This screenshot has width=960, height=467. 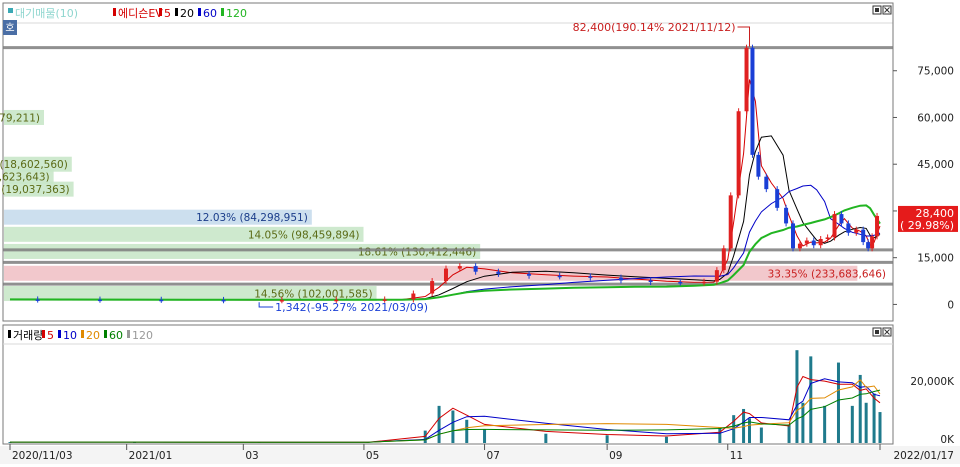 I want to click on supply-band-label: 14.56% (102,001,585), so click(x=313, y=295).